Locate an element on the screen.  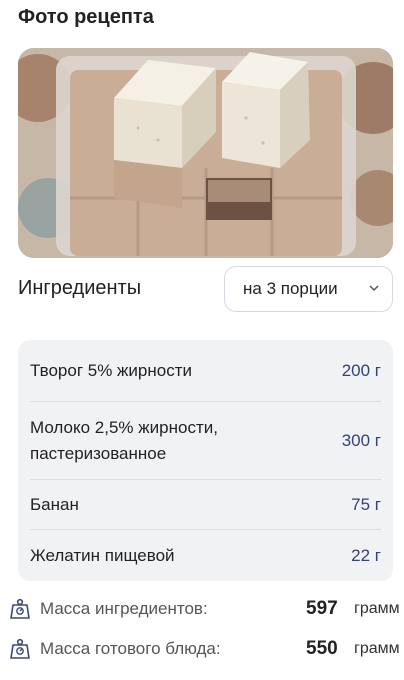
portion-select-value: на 3 порции is located at coordinates (290, 288).